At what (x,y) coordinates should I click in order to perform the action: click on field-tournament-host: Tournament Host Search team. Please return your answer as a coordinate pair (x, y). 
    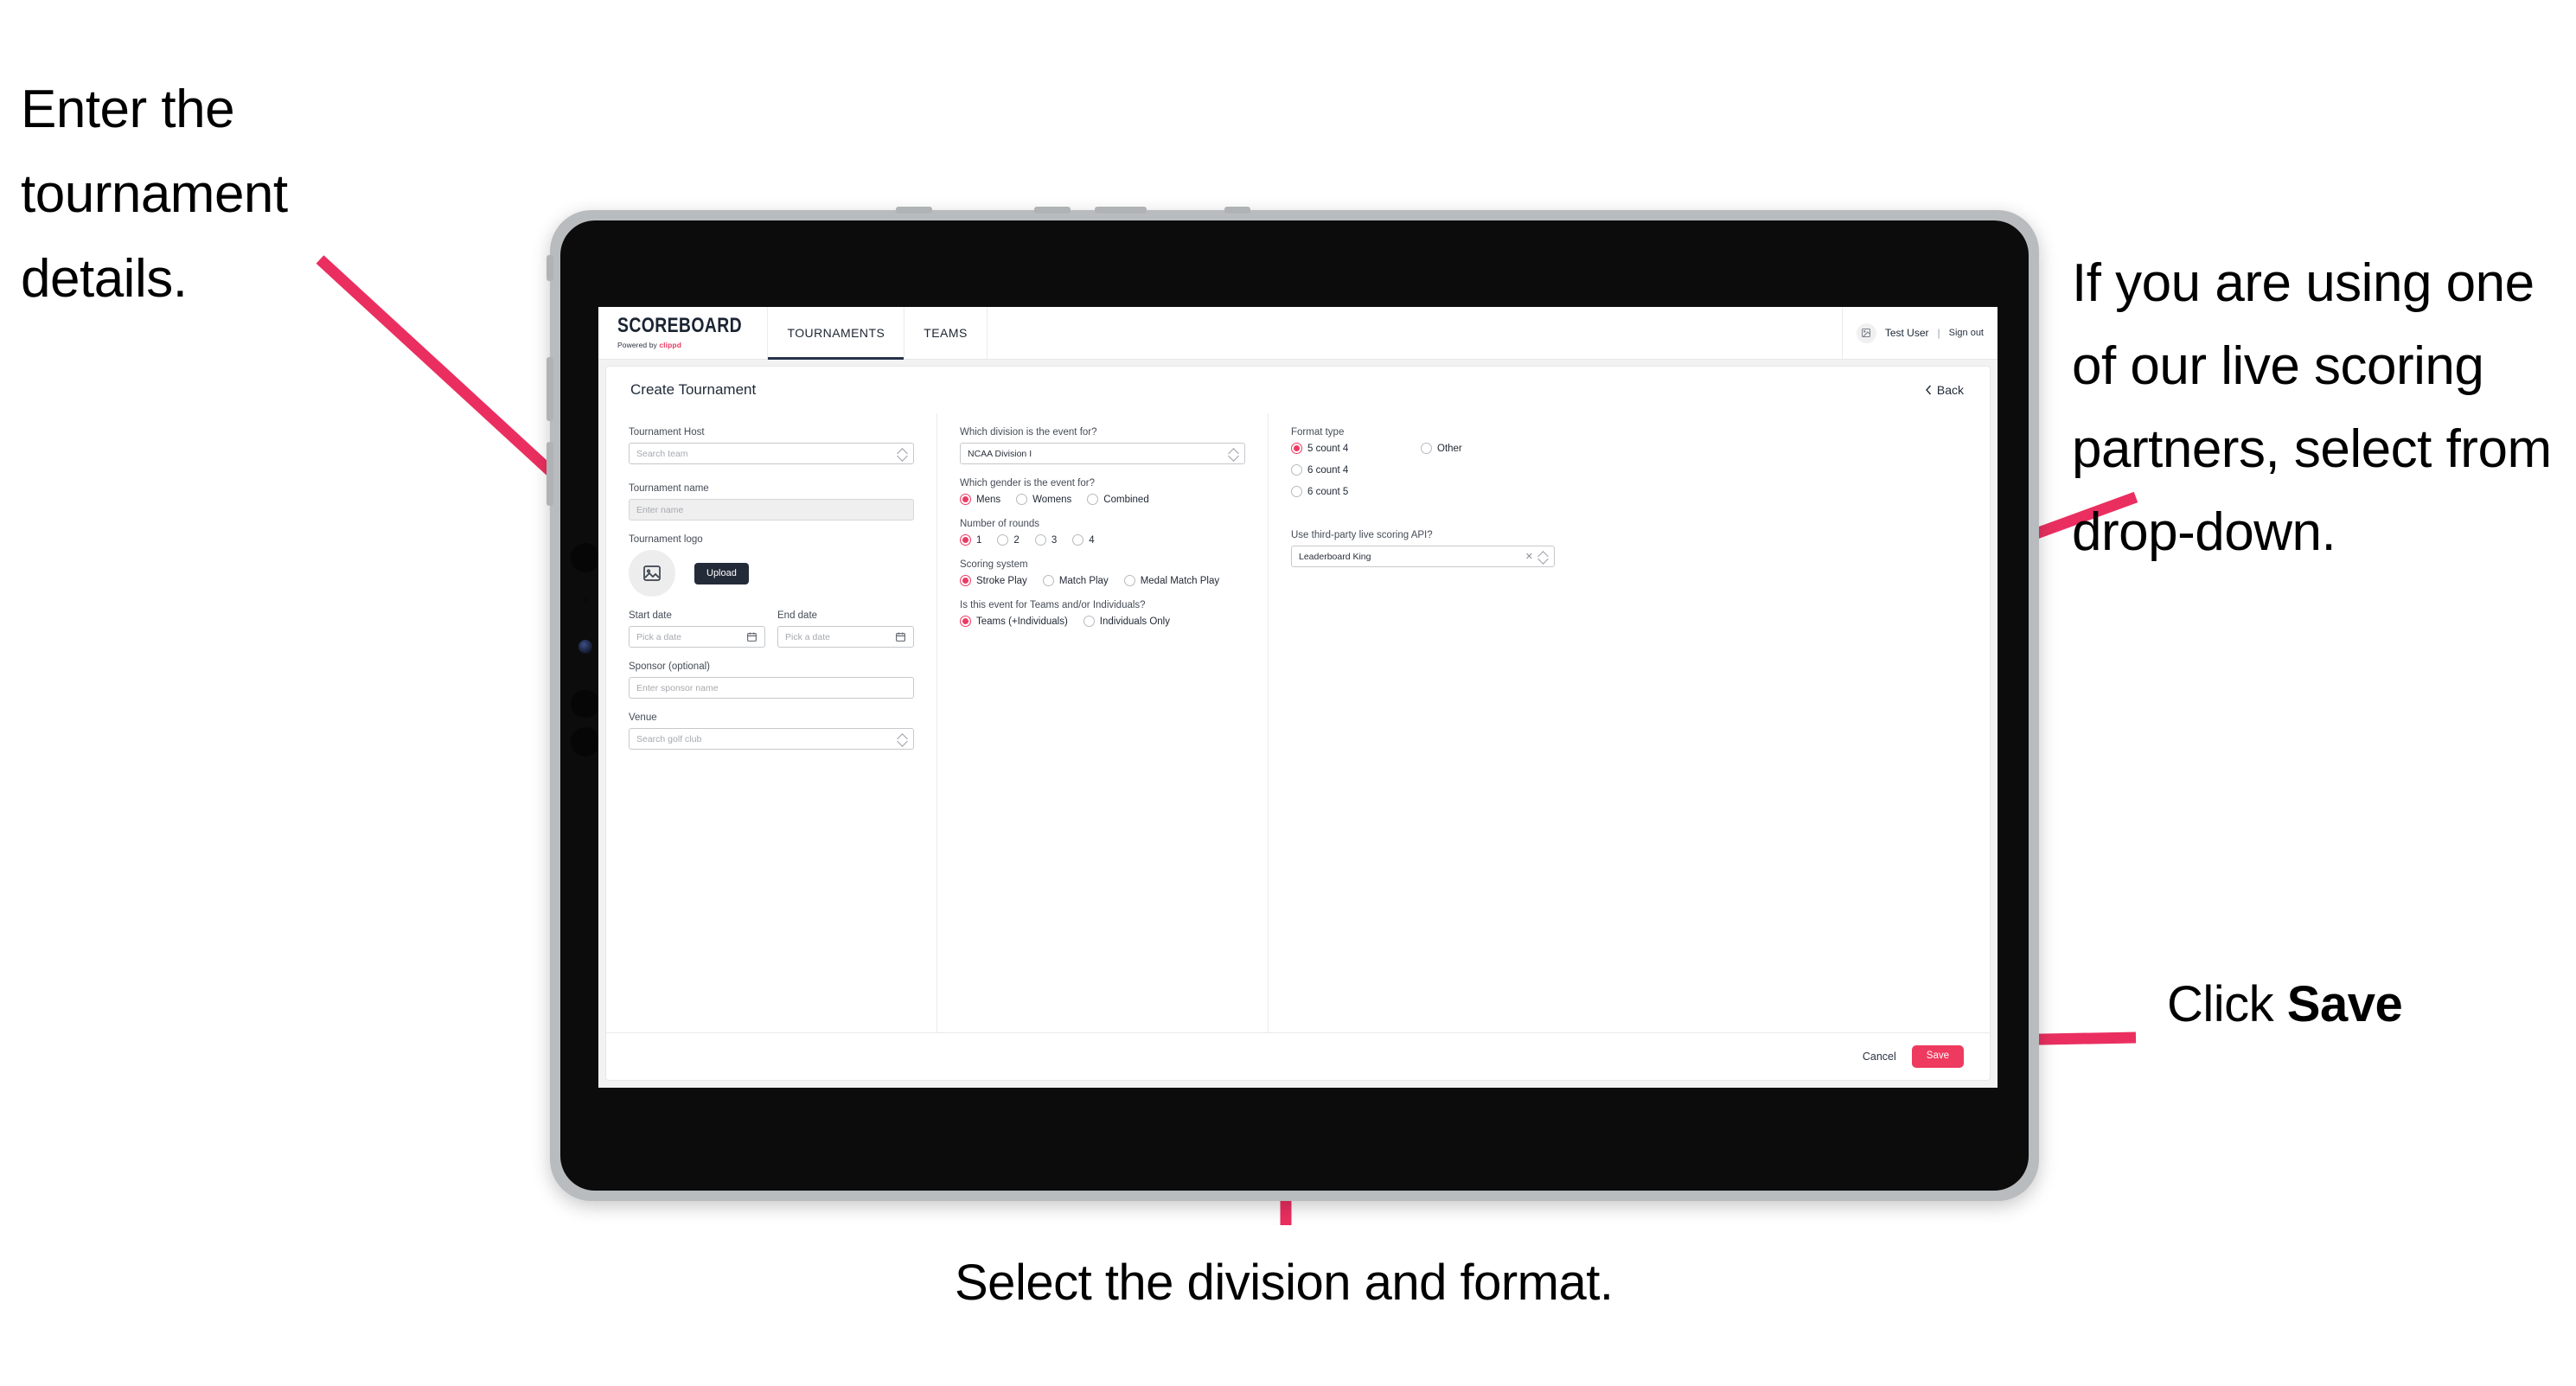
    Looking at the image, I should click on (772, 445).